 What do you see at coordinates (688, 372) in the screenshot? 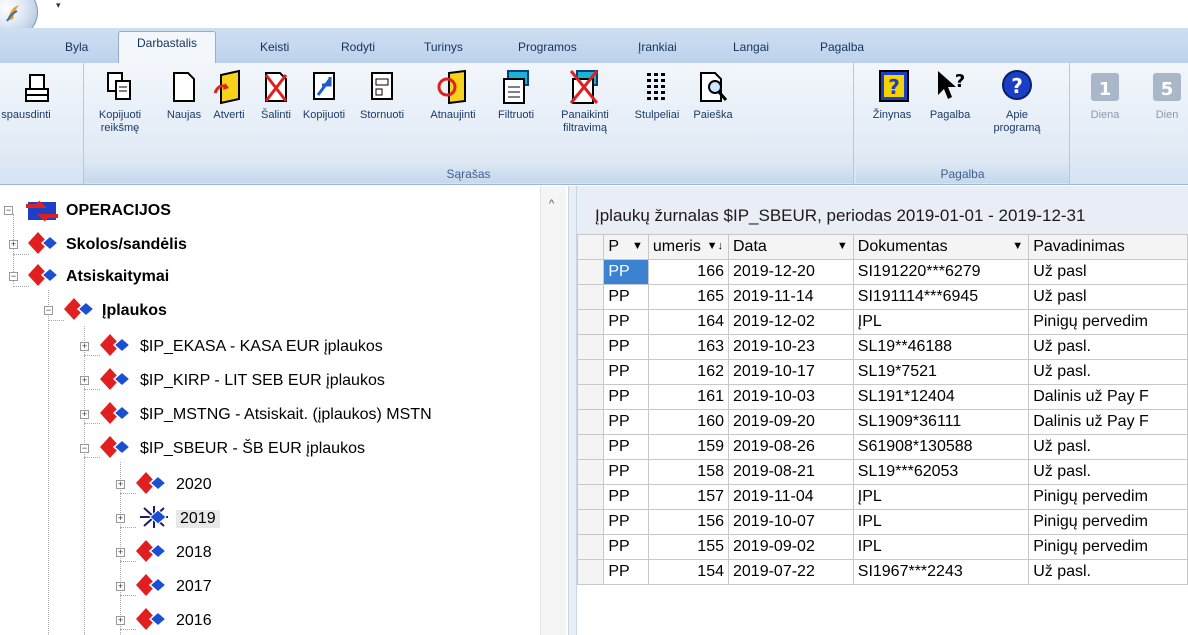
I see `number-cell: 162` at bounding box center [688, 372].